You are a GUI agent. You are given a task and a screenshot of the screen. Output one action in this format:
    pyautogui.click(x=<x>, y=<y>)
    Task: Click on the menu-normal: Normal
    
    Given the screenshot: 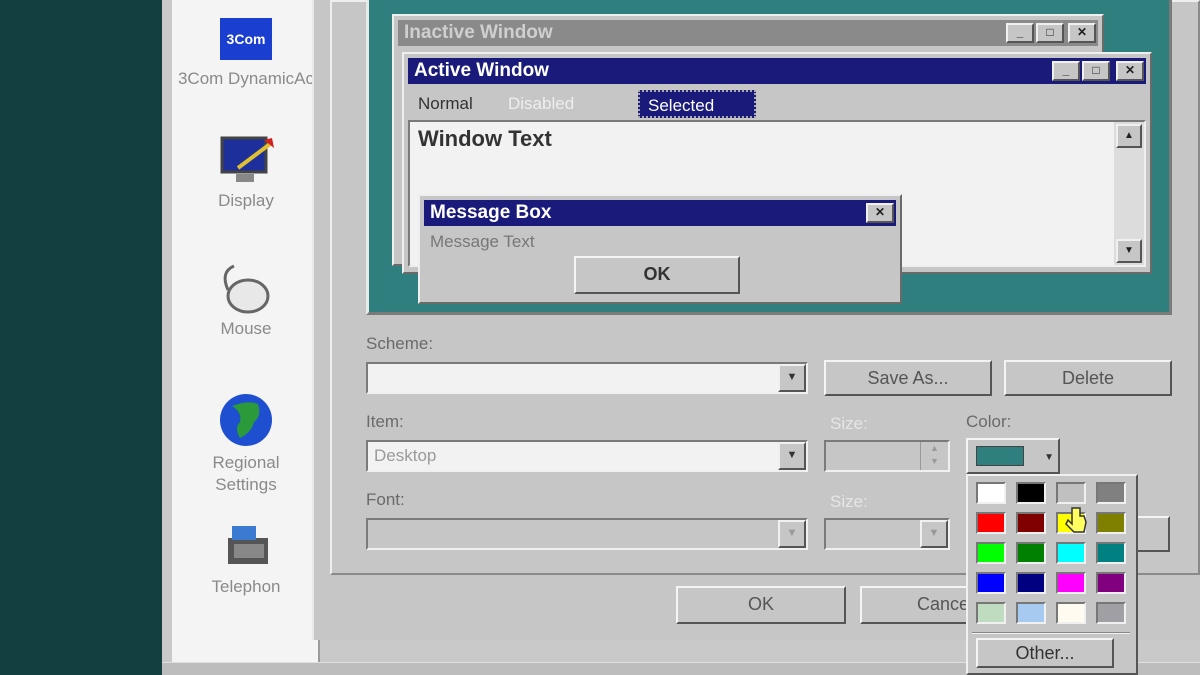 What is the action you would take?
    pyautogui.click(x=445, y=103)
    